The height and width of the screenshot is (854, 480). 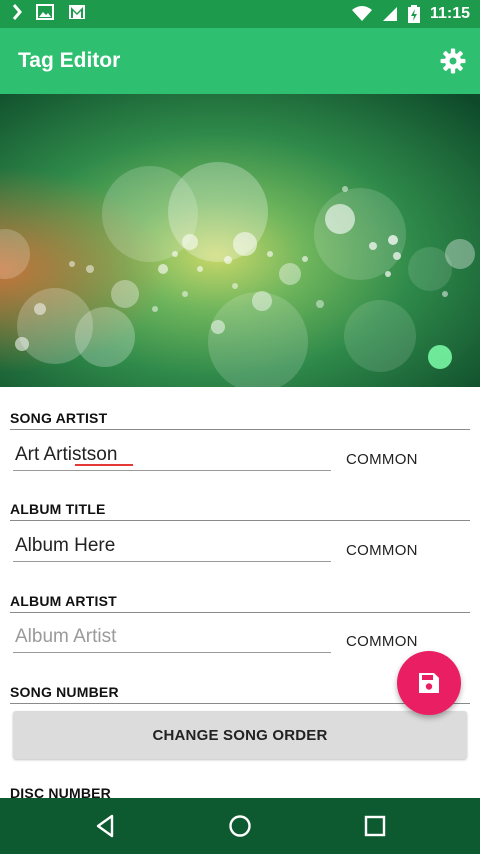 I want to click on album-title-label: ALBUM TITLE, so click(x=58, y=509).